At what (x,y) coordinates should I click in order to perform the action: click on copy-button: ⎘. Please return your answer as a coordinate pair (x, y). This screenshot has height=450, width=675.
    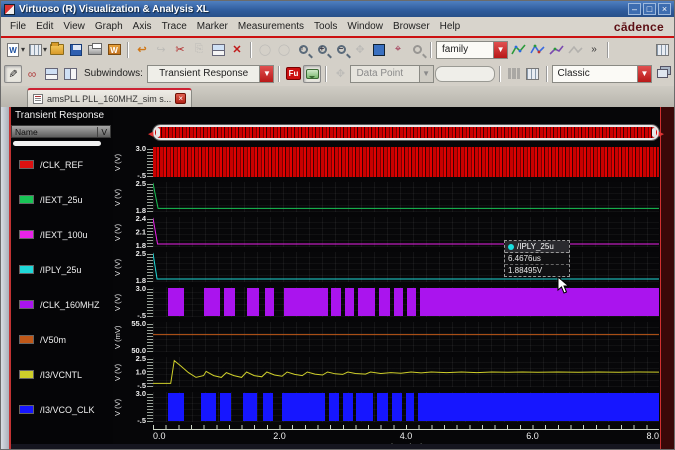
    Looking at the image, I should click on (199, 50).